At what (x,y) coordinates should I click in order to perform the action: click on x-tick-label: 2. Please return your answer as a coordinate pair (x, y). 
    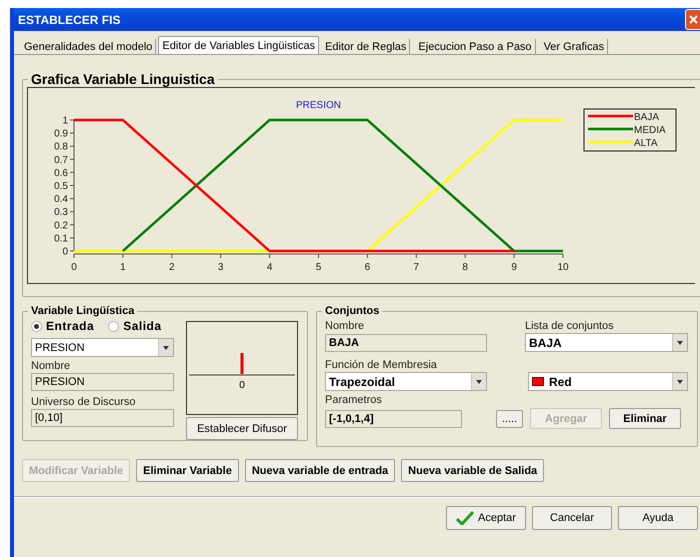
    Looking at the image, I should click on (172, 267).